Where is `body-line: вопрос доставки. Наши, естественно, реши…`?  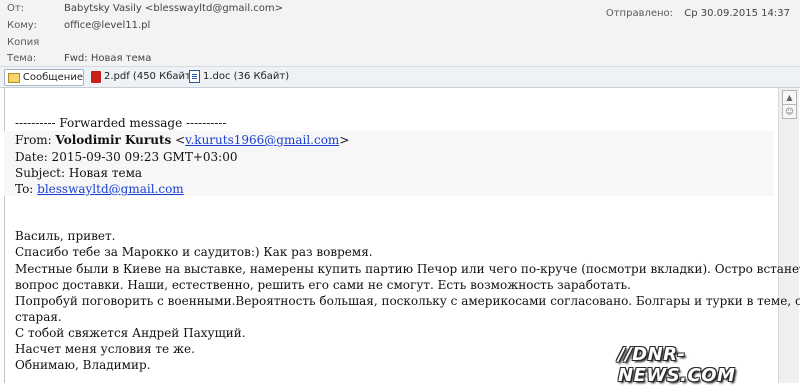 body-line: вопрос доставки. Наши, естественно, реши… is located at coordinates (323, 285).